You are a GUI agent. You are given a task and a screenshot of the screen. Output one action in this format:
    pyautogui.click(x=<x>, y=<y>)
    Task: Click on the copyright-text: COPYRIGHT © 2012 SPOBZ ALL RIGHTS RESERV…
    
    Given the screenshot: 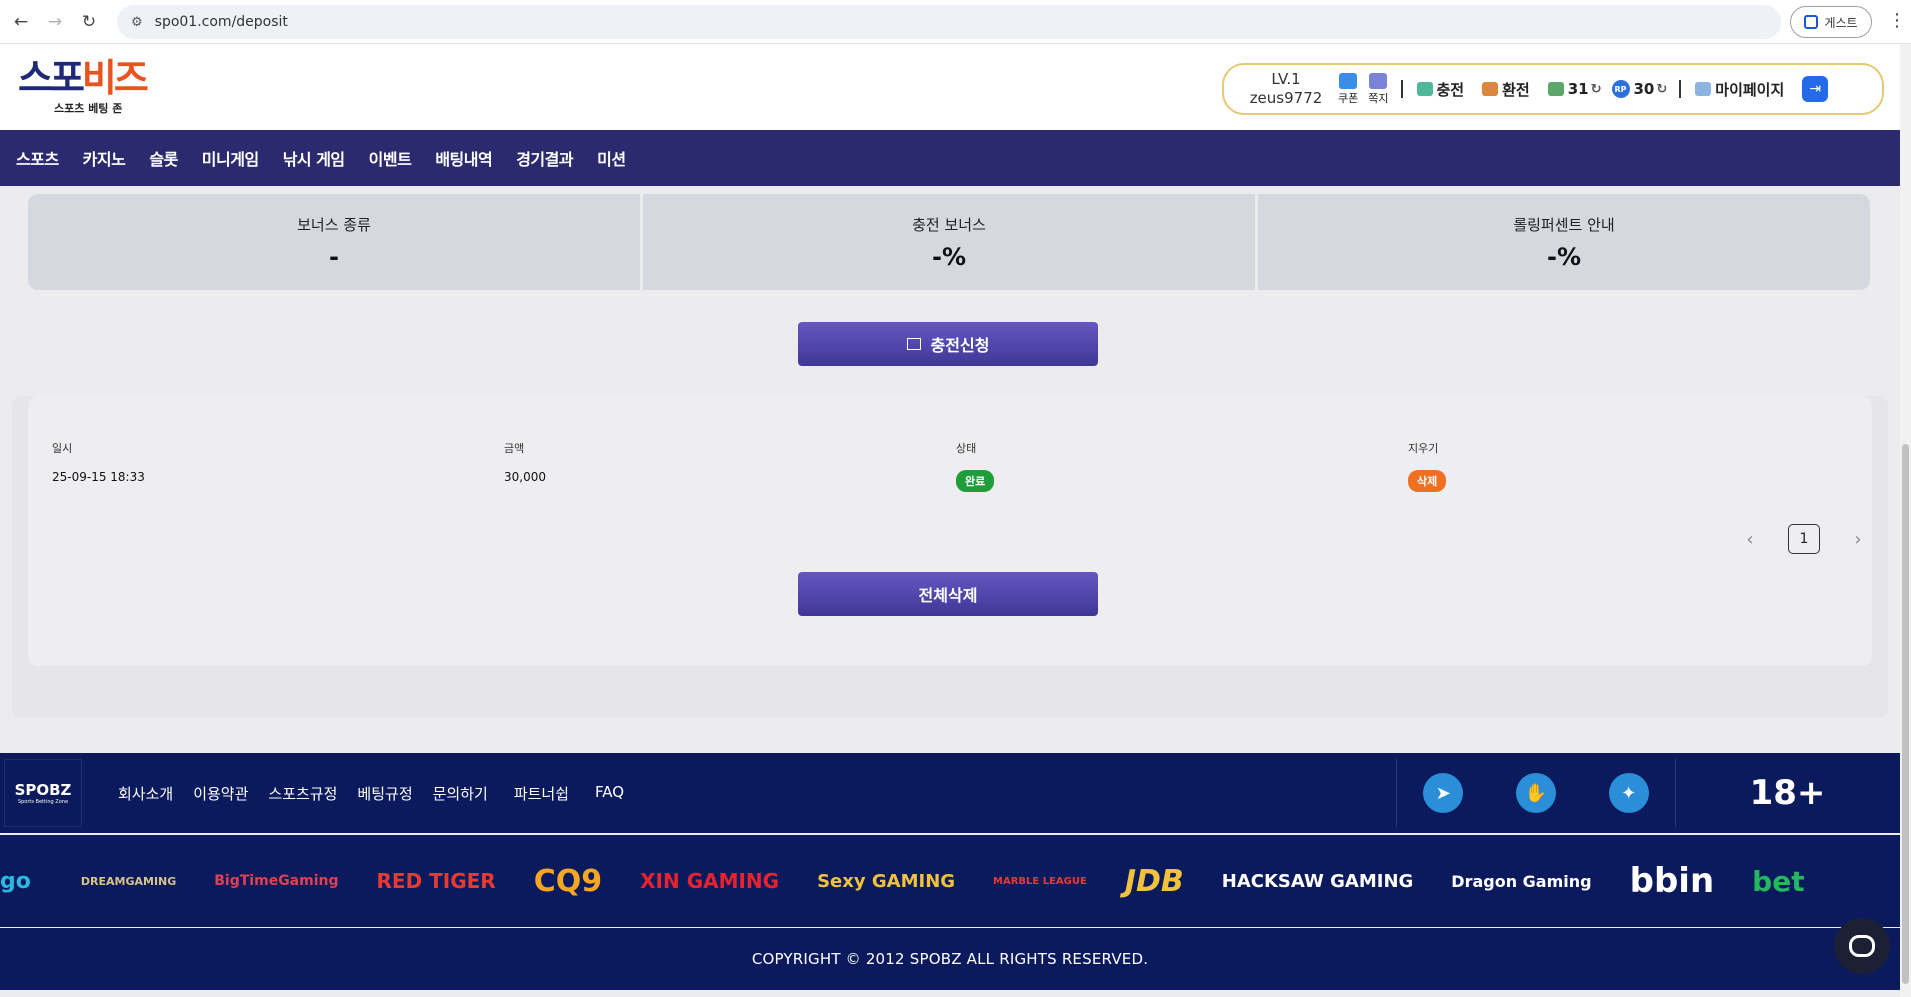 What is the action you would take?
    pyautogui.click(x=950, y=959)
    